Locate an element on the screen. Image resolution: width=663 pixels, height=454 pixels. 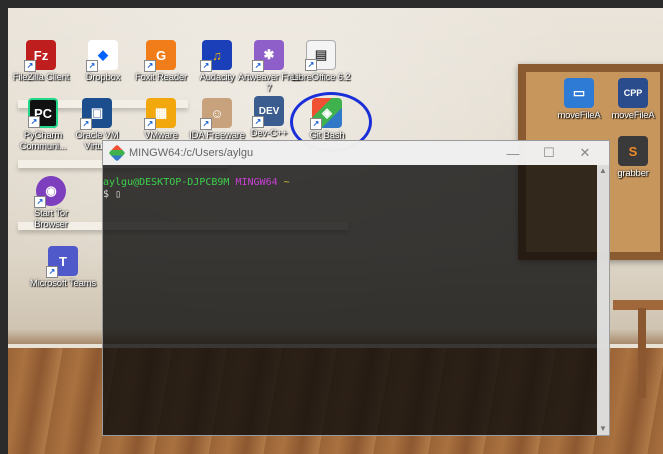
desktop-icon-label: Dropbox is located at coordinates (103, 77).